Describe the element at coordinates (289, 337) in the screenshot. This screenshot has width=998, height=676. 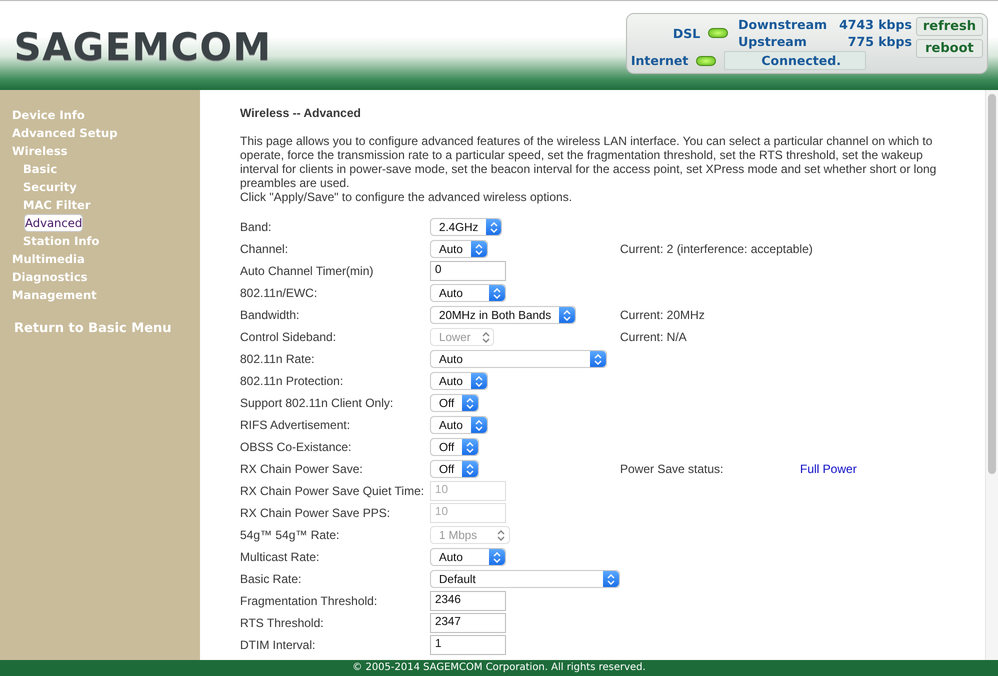
I see `field-label: Control Sideband:` at that location.